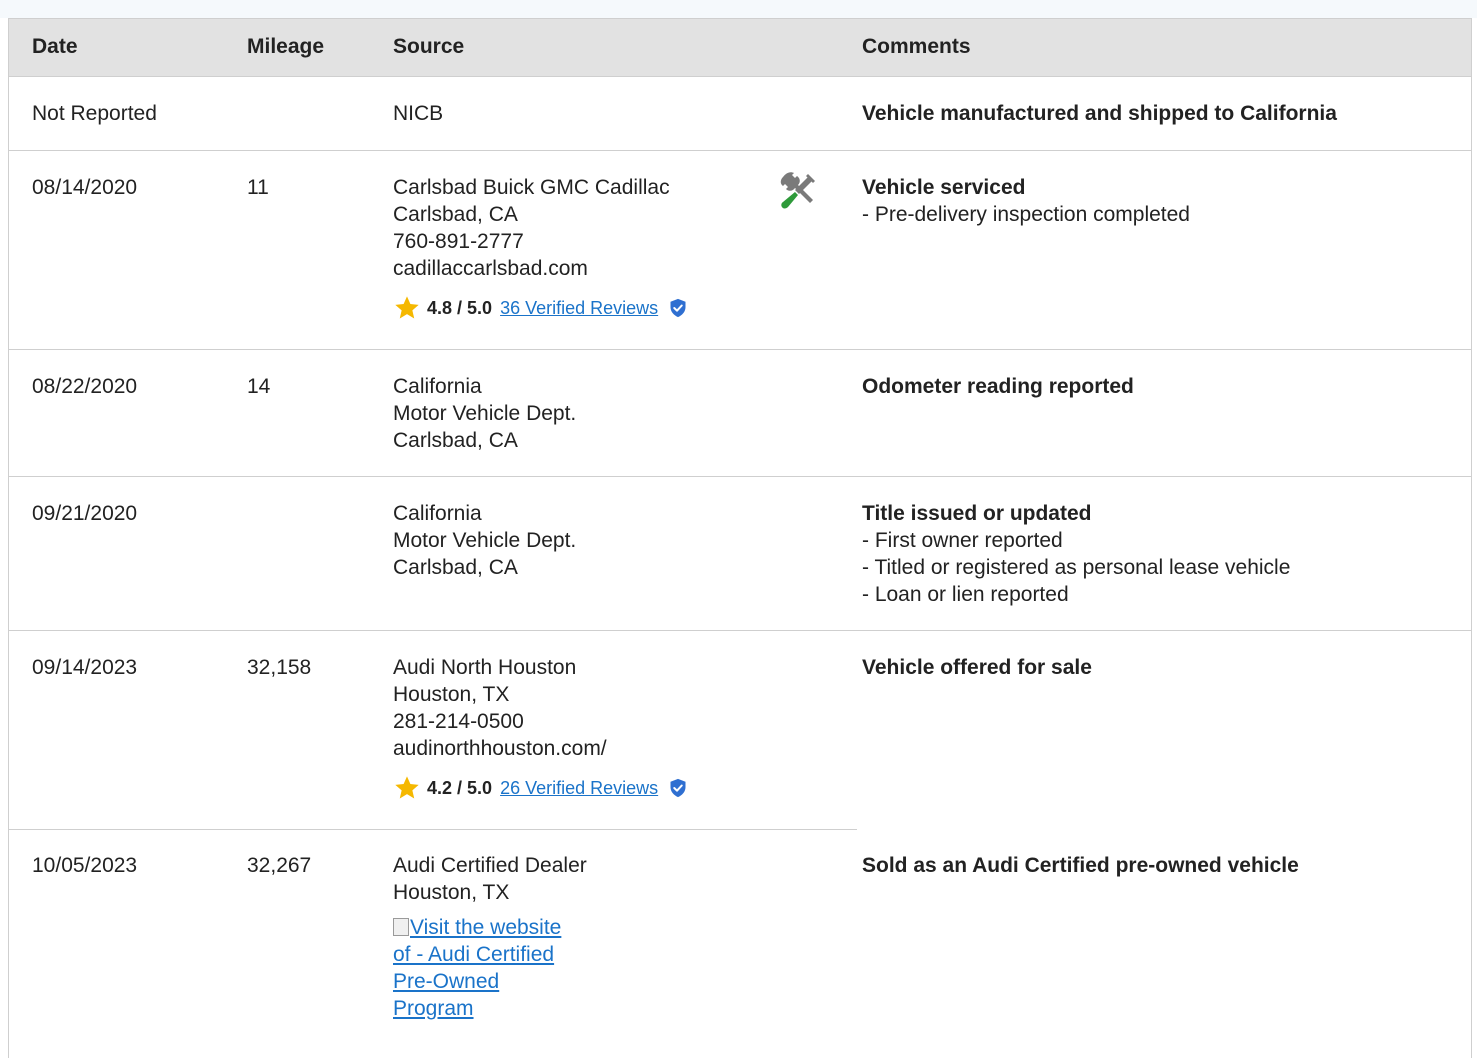  Describe the element at coordinates (259, 386) in the screenshot. I see `row-mileage: 14` at that location.